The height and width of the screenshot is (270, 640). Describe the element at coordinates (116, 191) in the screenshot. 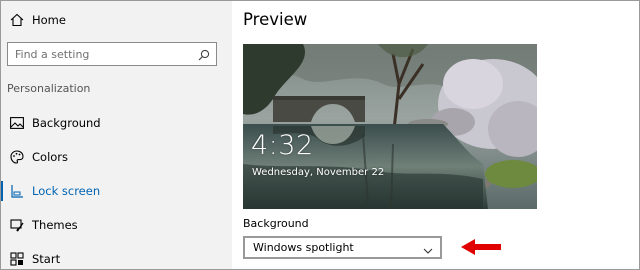

I see `sidebar-item-lock-screen: Lock screen` at that location.